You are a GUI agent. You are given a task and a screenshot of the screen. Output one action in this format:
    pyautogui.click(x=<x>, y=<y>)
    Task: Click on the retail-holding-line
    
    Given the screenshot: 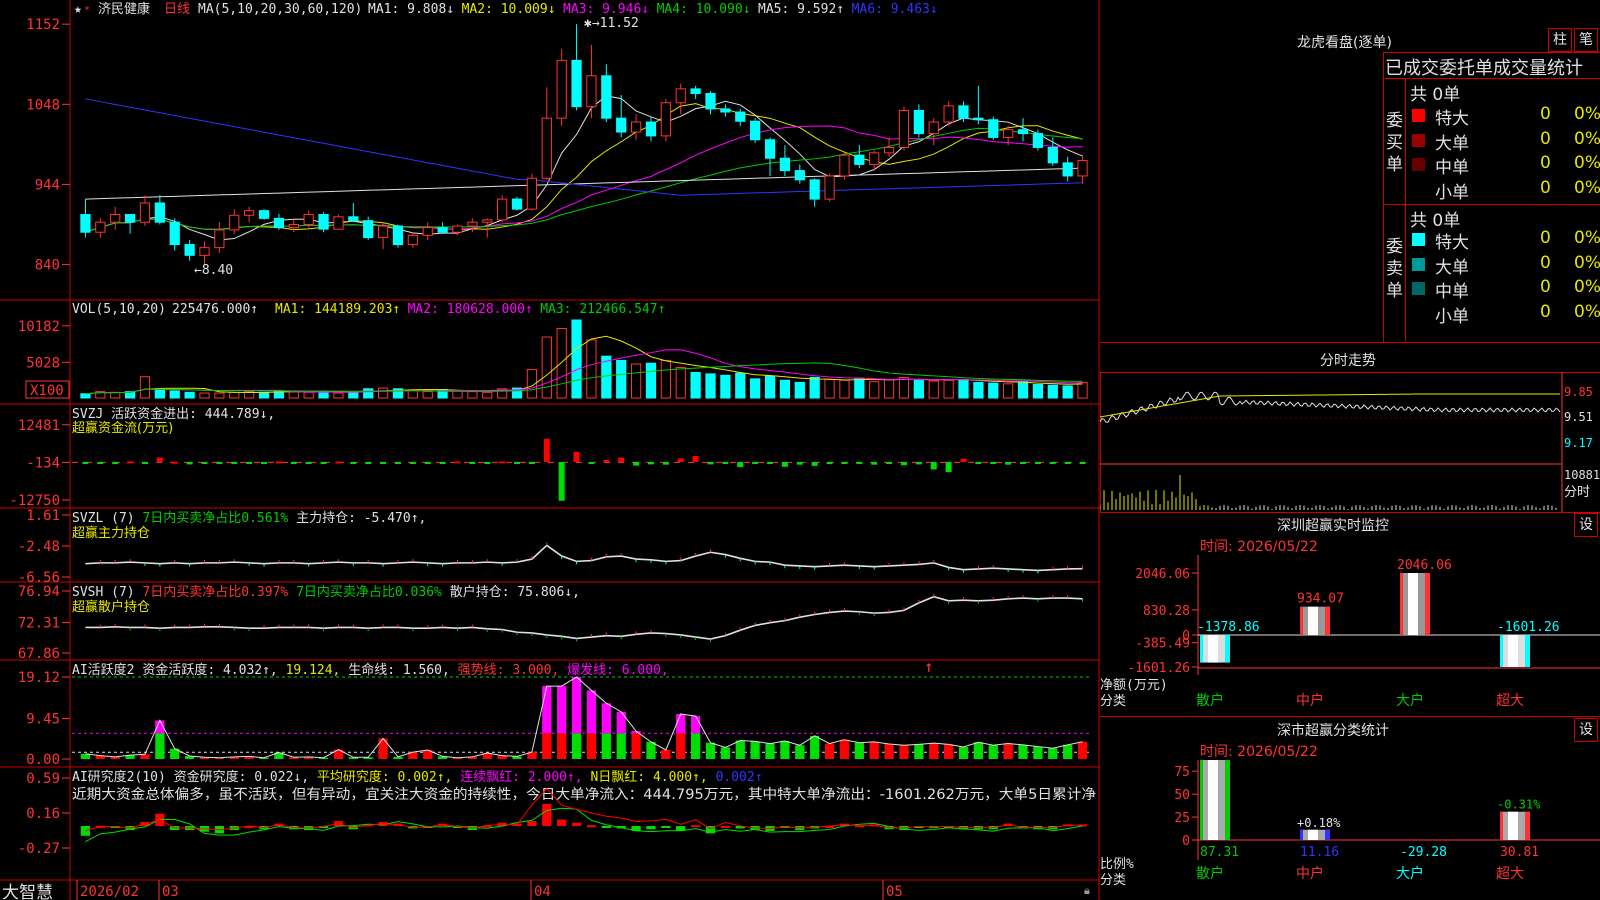 What is the action you would take?
    pyautogui.click(x=584, y=618)
    